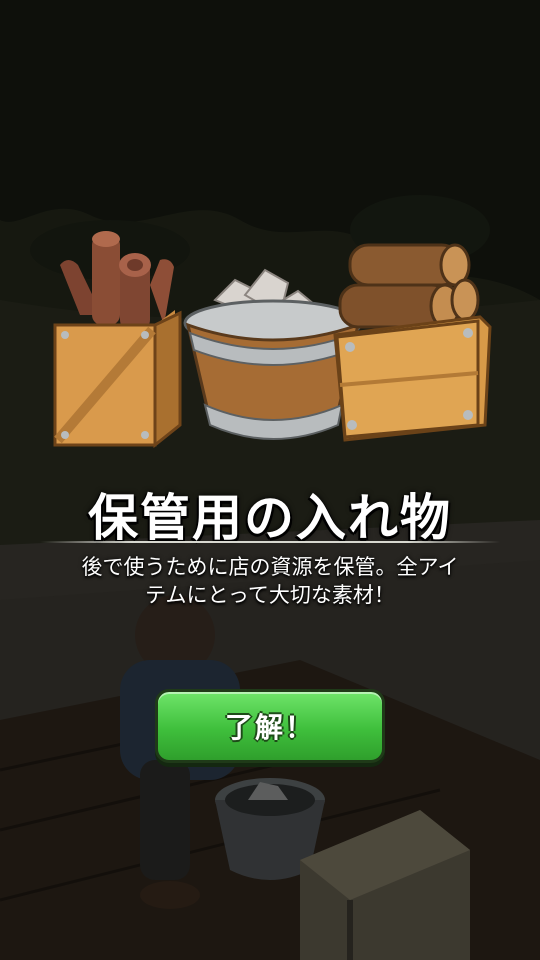  I want to click on title-divider, so click(270, 542).